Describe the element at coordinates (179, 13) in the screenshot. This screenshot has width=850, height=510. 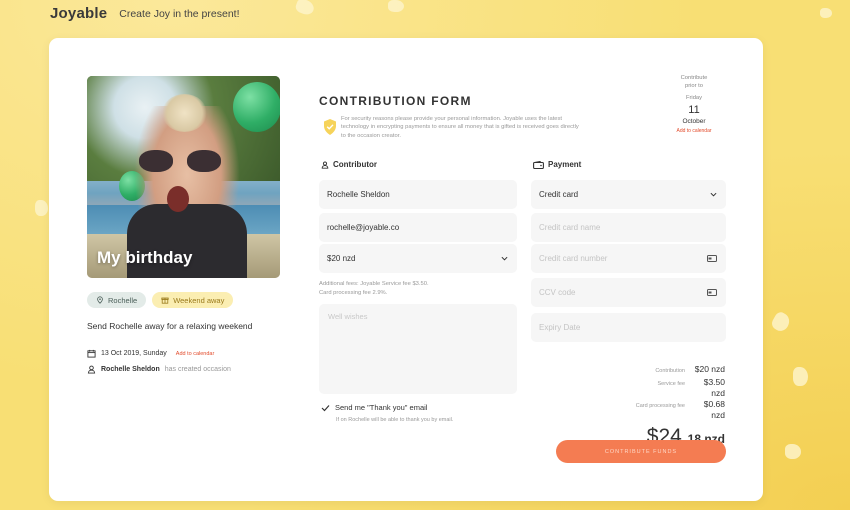
I see `tagline: Create Joy in the present!` at that location.